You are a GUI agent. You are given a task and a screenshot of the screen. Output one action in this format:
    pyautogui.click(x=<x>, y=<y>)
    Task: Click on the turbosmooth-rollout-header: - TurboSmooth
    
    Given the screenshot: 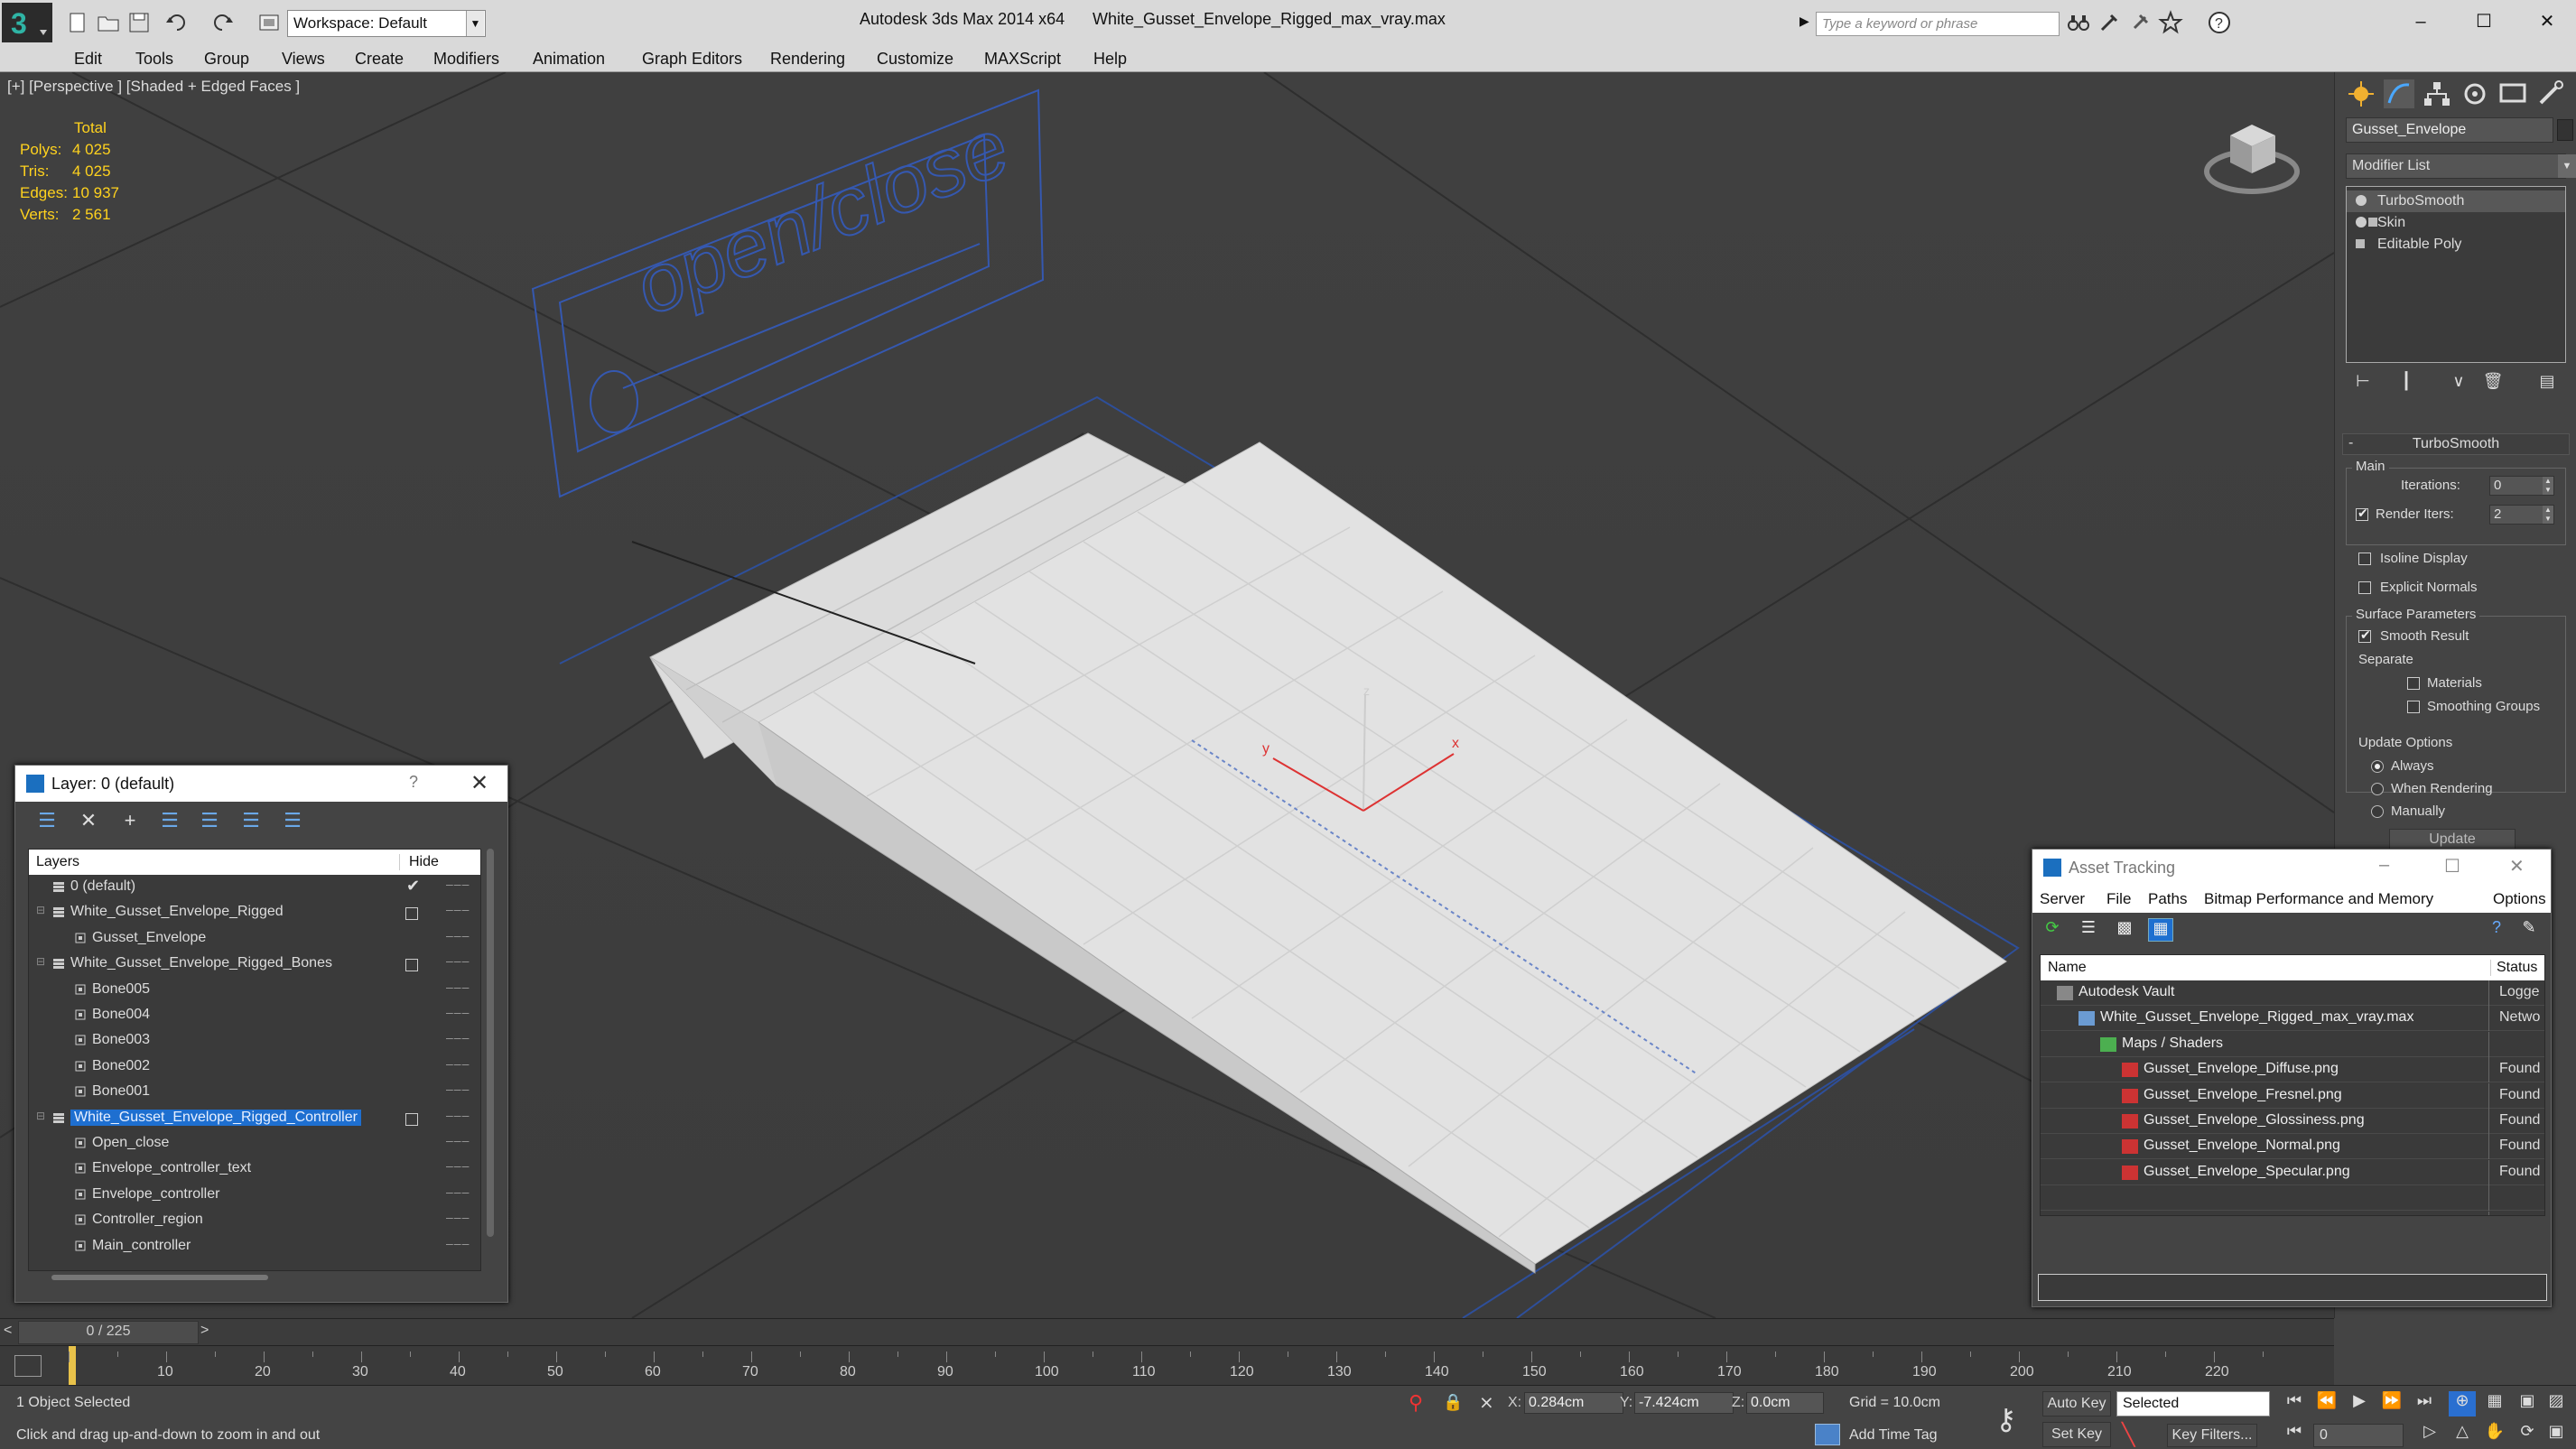 What is the action you would take?
    pyautogui.click(x=2456, y=444)
    